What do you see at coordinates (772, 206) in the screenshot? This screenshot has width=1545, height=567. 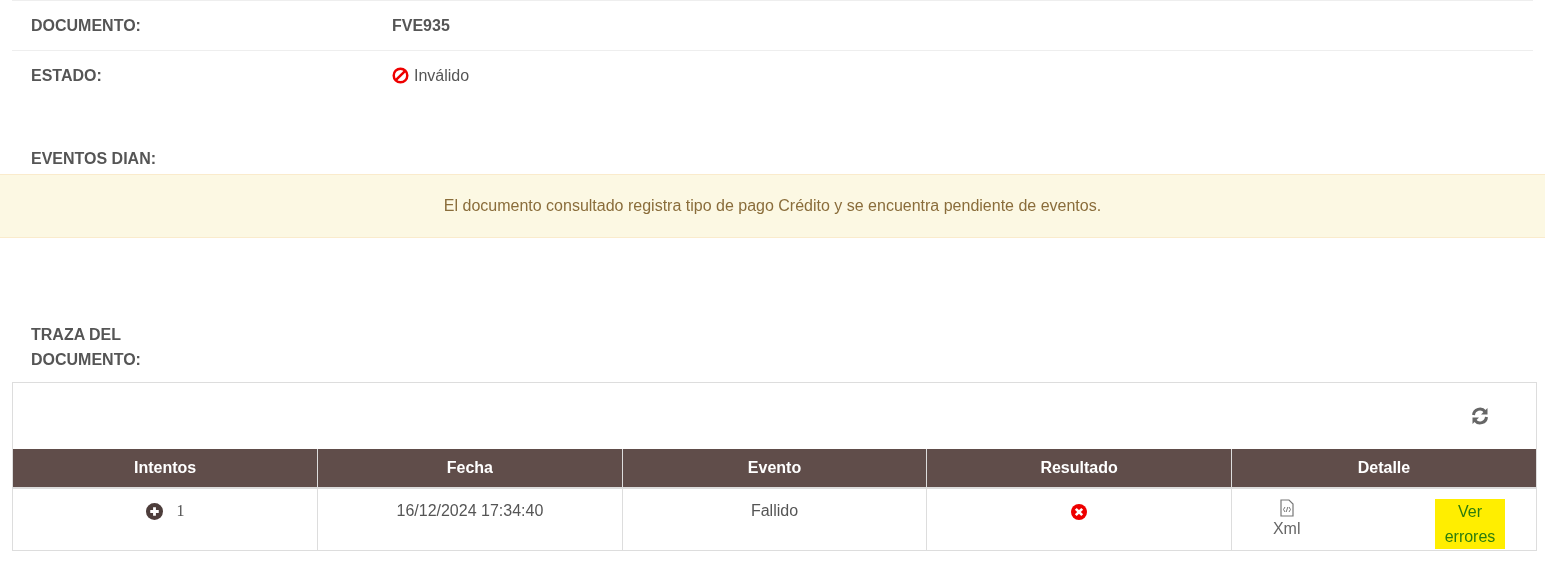 I see `alert-message: El documento consultado registra tipo de pago Crédito y se encuentra pendiente de eventos.` at bounding box center [772, 206].